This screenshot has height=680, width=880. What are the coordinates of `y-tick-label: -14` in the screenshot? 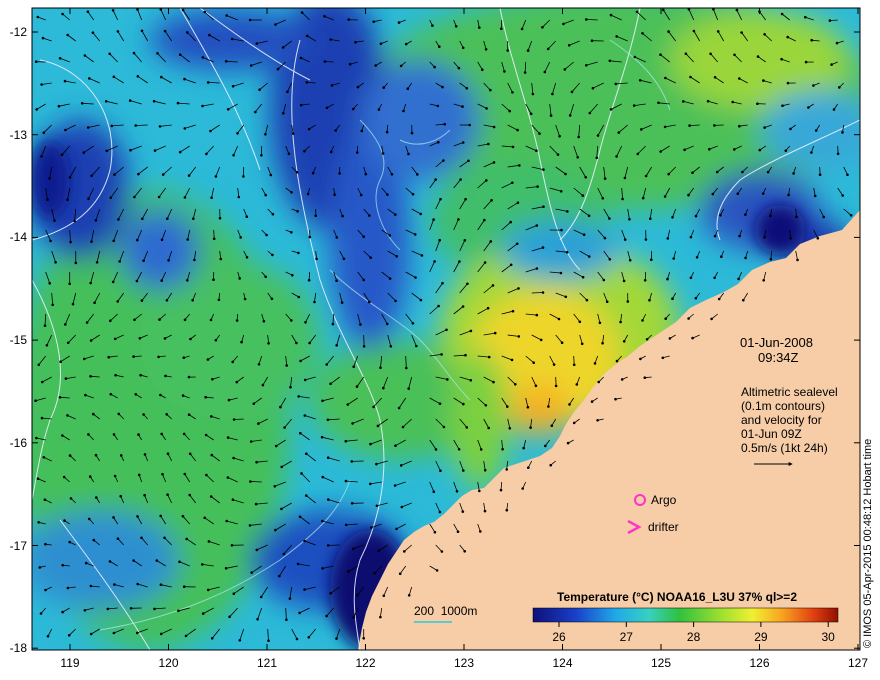 It's located at (18, 237).